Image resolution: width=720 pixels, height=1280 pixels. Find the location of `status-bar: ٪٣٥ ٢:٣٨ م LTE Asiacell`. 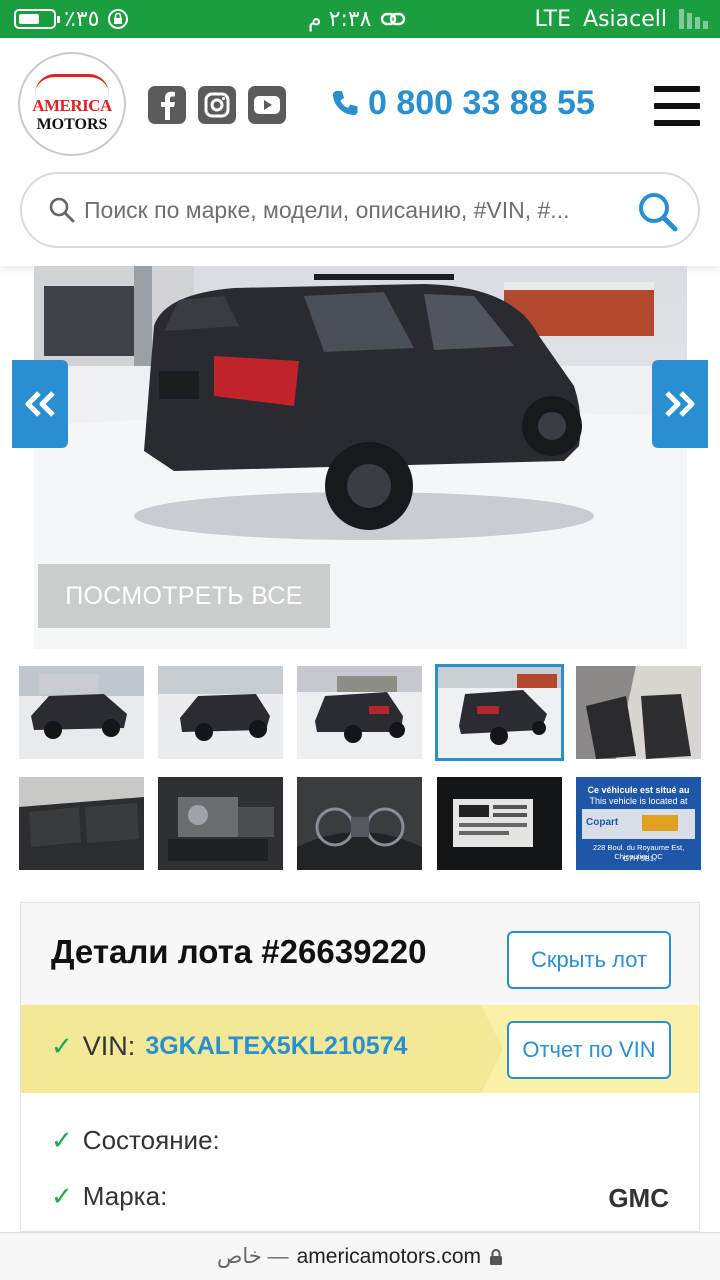

status-bar: ٪٣٥ ٢:٣٨ م LTE Asiacell is located at coordinates (360, 19).